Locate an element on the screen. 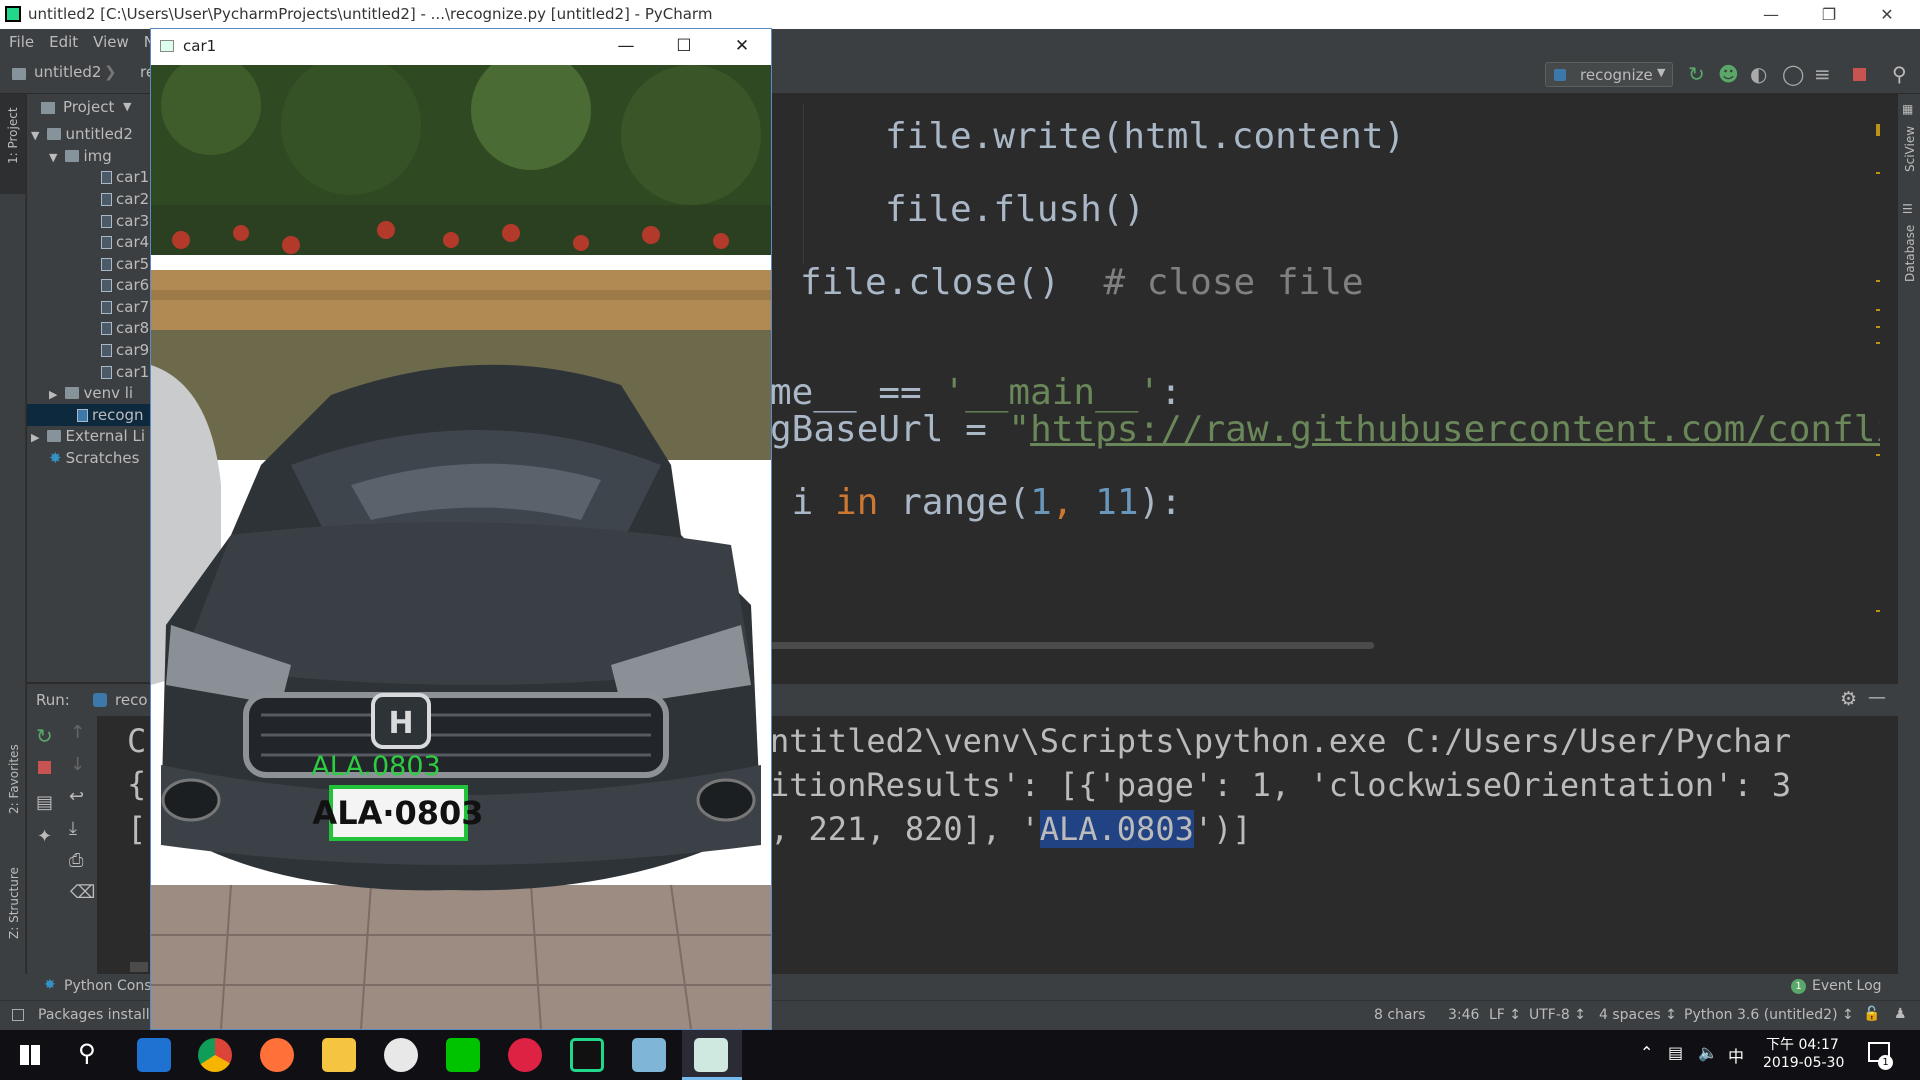 The height and width of the screenshot is (1080, 1920). structure-tab-label: Z: Structure is located at coordinates (14, 903).